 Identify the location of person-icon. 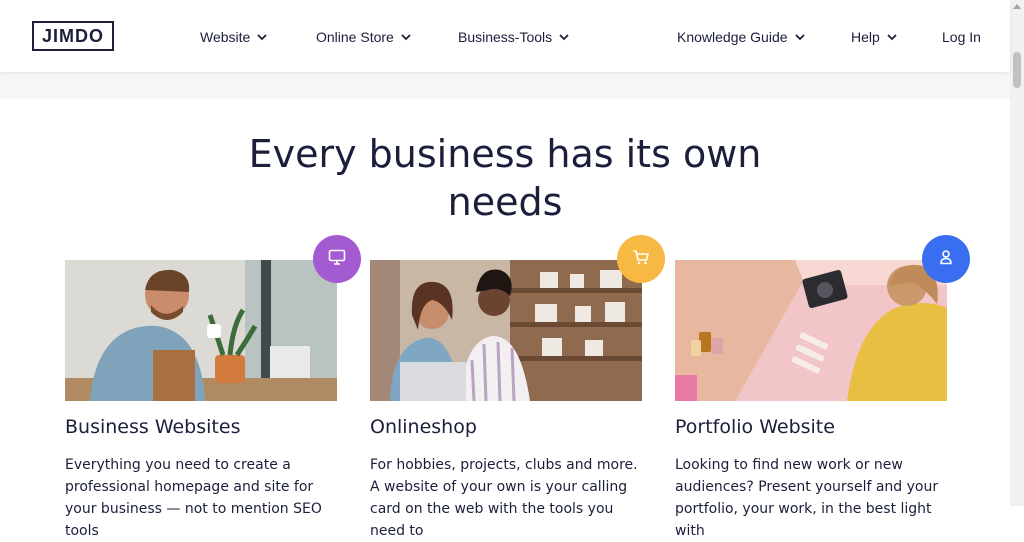
(946, 259).